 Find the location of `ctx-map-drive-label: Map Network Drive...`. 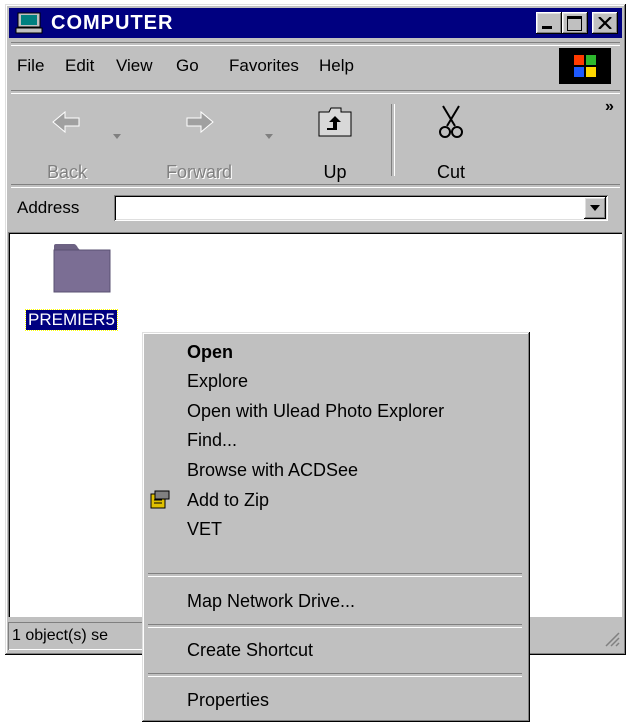

ctx-map-drive-label: Map Network Drive... is located at coordinates (271, 601).